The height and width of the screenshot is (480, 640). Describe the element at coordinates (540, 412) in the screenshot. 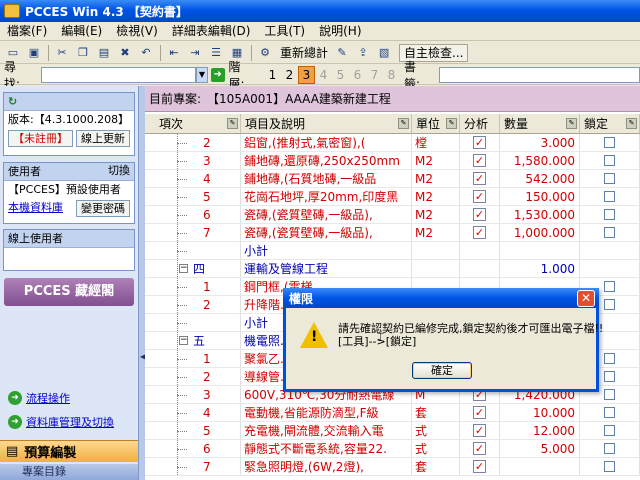

I see `cell-qty: 10.000` at that location.